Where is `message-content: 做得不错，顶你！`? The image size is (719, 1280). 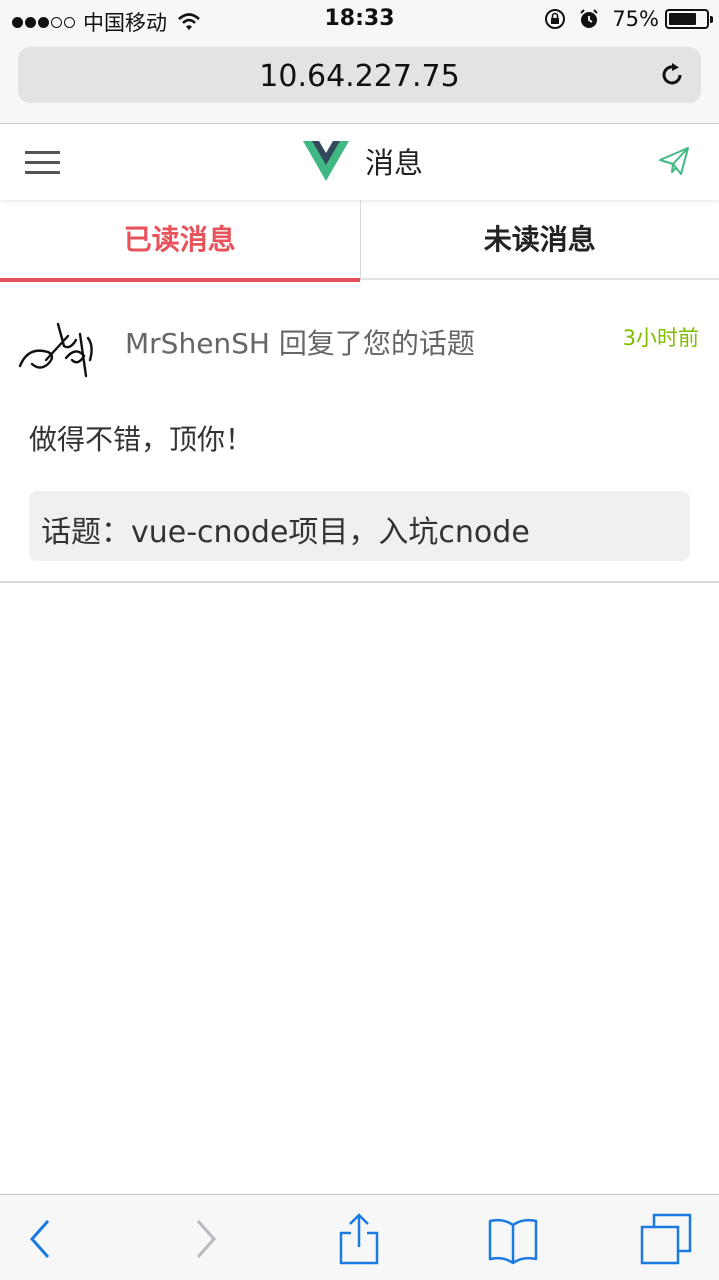
message-content: 做得不错，顶你！ is located at coordinates (141, 439).